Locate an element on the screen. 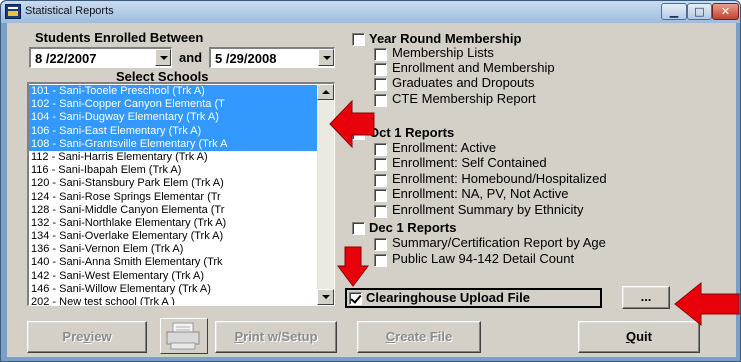 The image size is (741, 362). enroll-active-label: Enrollment: Active is located at coordinates (444, 147).